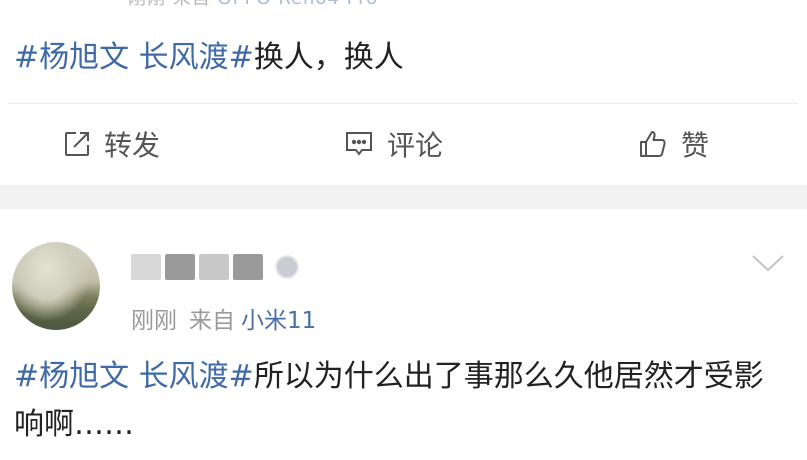 The width and height of the screenshot is (807, 460). What do you see at coordinates (403, 103) in the screenshot?
I see `divider` at bounding box center [403, 103].